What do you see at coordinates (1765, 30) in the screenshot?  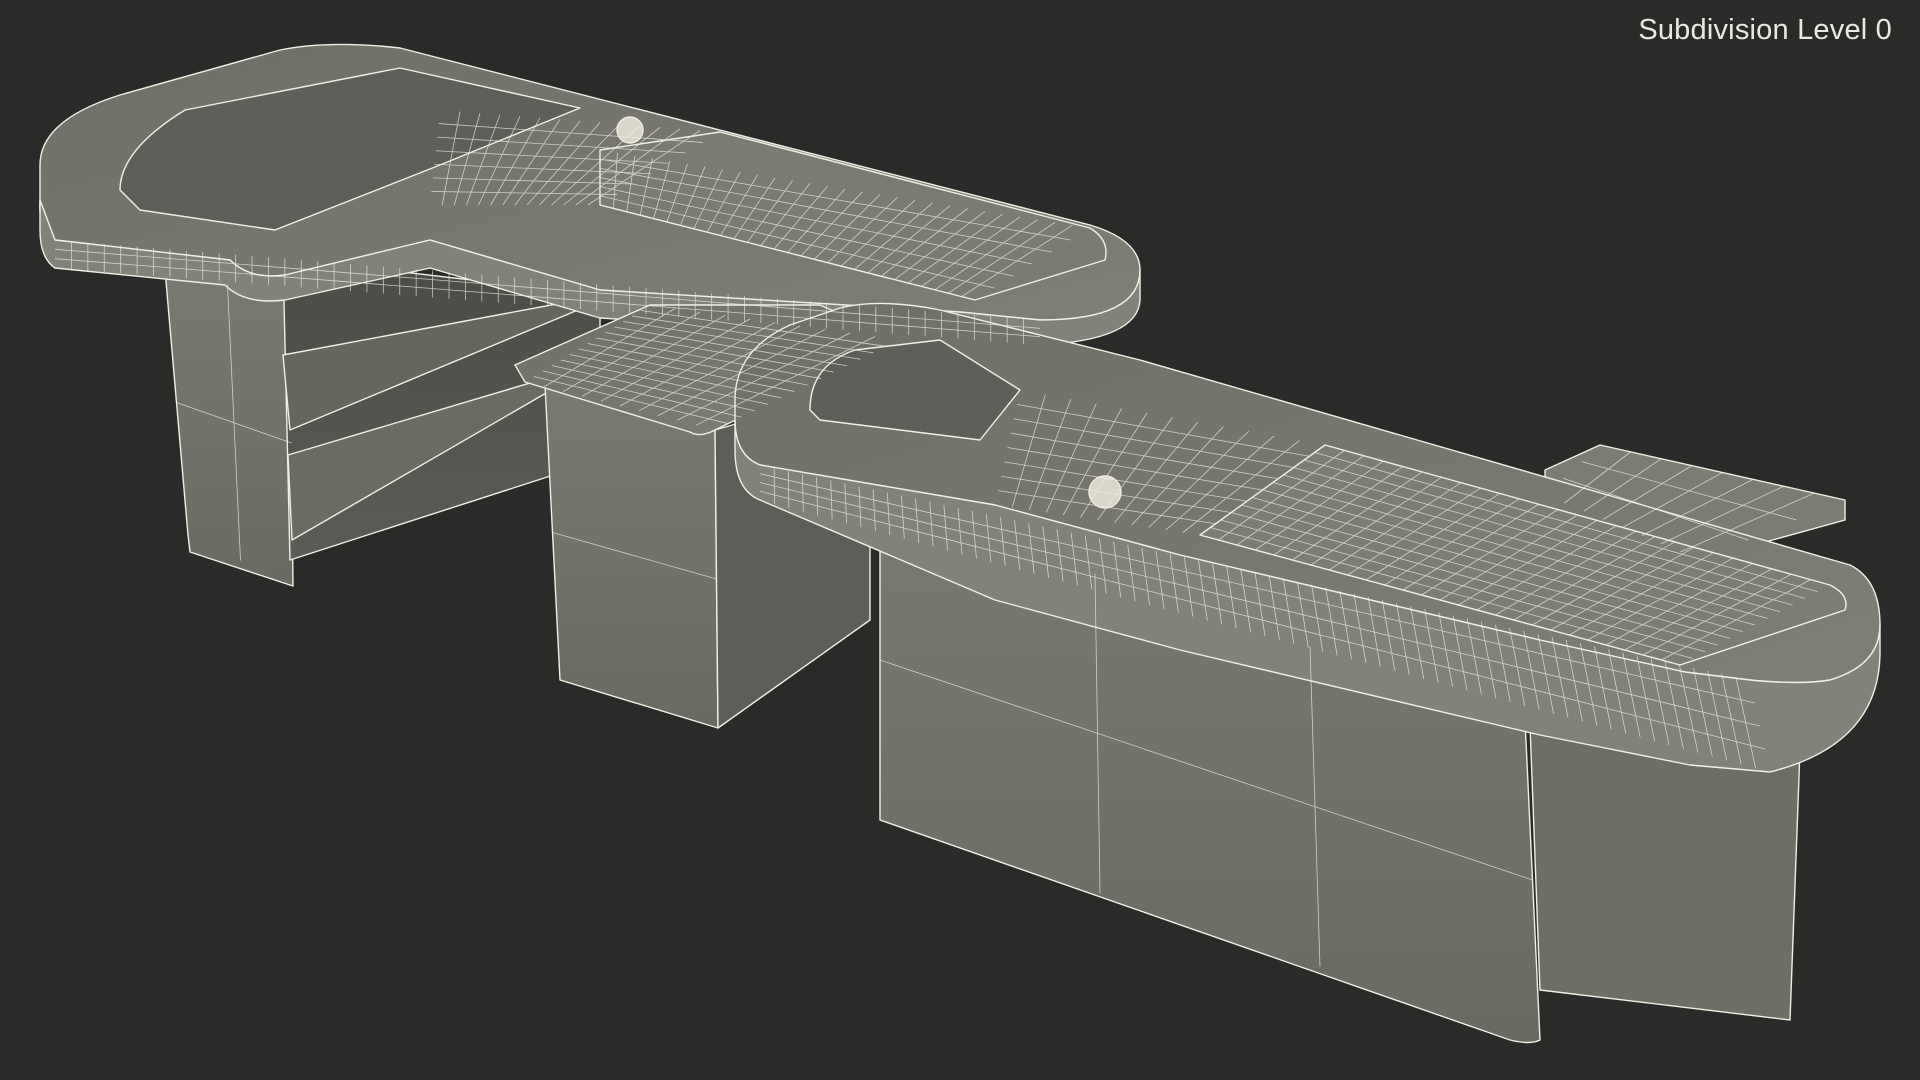 I see `subdivision-level-label: Subdivision Level 0` at bounding box center [1765, 30].